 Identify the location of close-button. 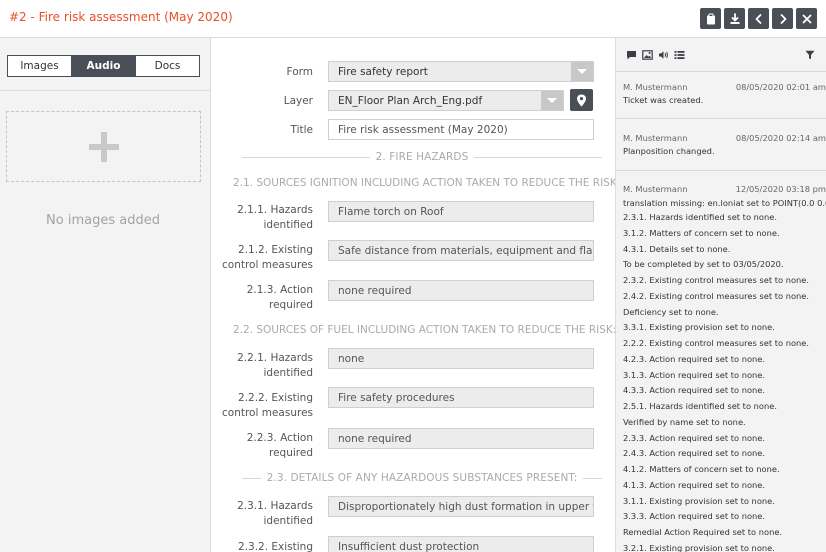
(806, 18).